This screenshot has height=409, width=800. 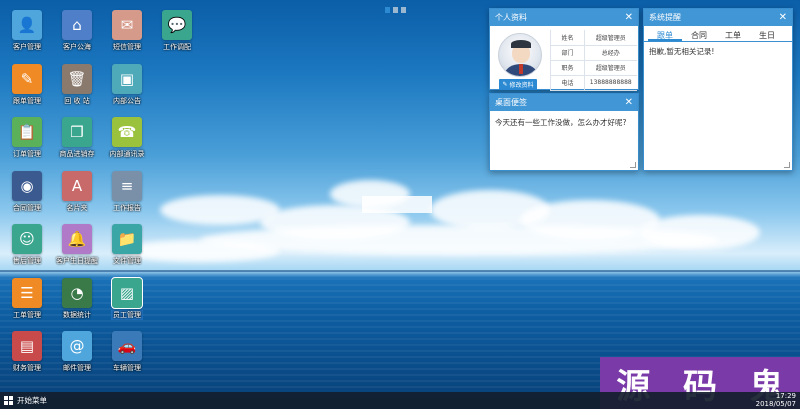 I want to click on taskbar: 开始菜单 17:29 2018/05/07, so click(x=400, y=400).